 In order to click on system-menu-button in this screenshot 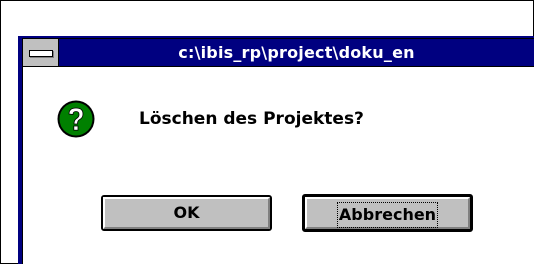, I will do `click(41, 52)`.